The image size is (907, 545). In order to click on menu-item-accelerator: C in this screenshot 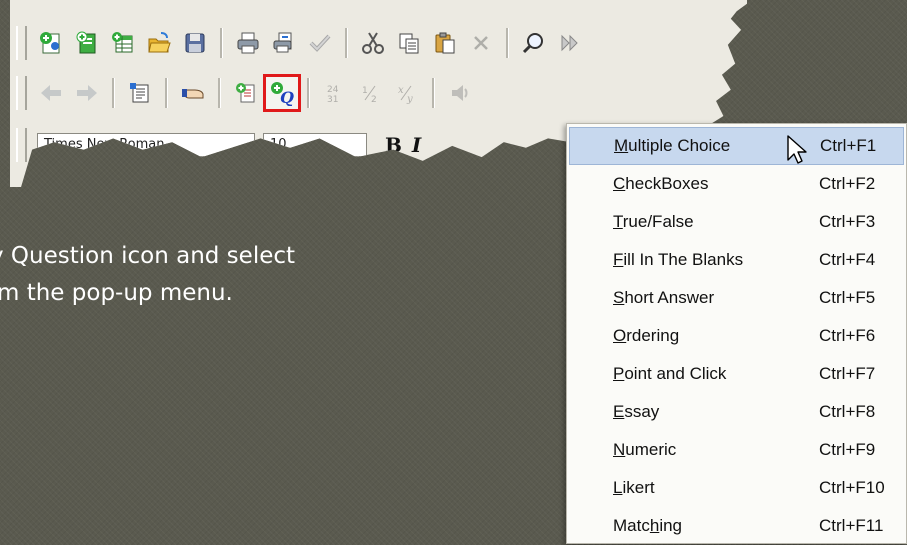, I will do `click(619, 183)`.